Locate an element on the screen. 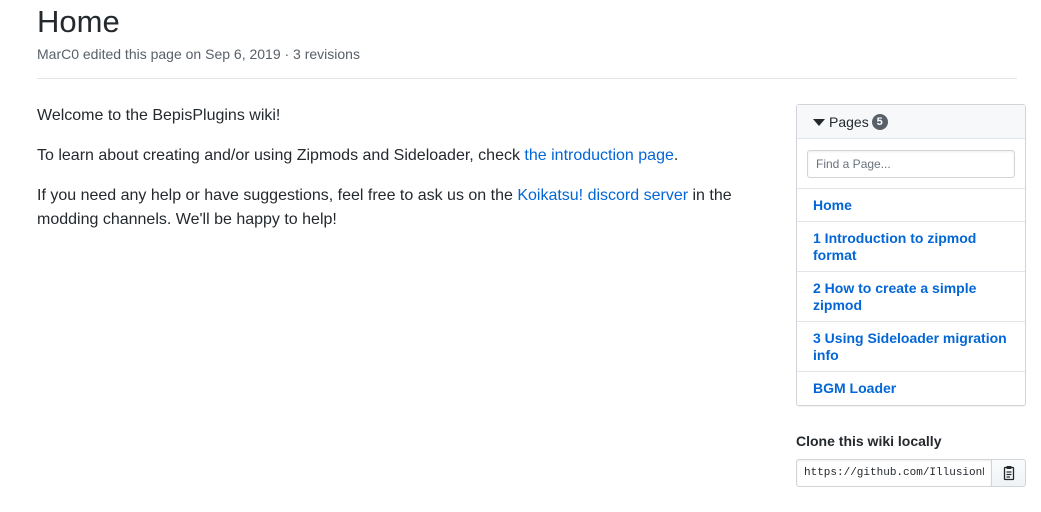  list-item: BGM Loader is located at coordinates (911, 388).